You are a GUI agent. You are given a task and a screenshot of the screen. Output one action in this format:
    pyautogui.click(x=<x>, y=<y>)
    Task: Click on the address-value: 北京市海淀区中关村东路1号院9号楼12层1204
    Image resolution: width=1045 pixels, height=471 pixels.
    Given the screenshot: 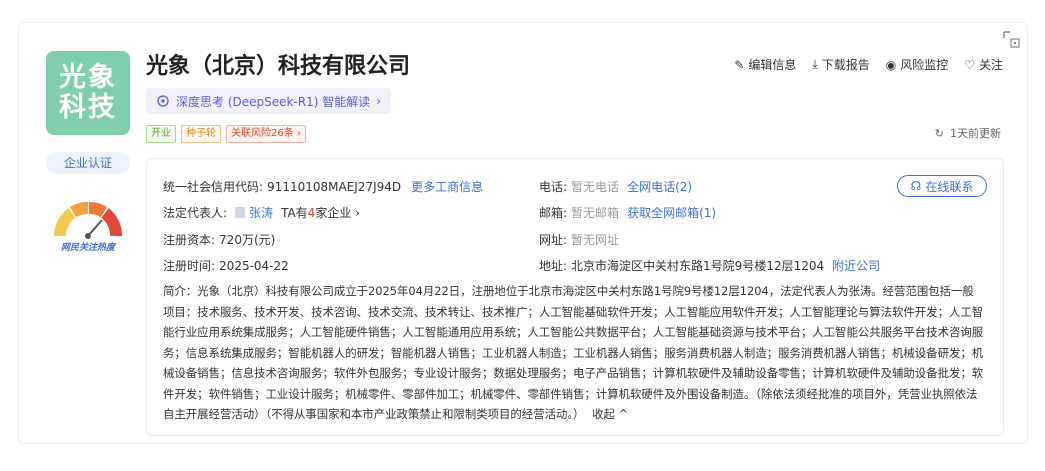 What is the action you would take?
    pyautogui.click(x=698, y=266)
    